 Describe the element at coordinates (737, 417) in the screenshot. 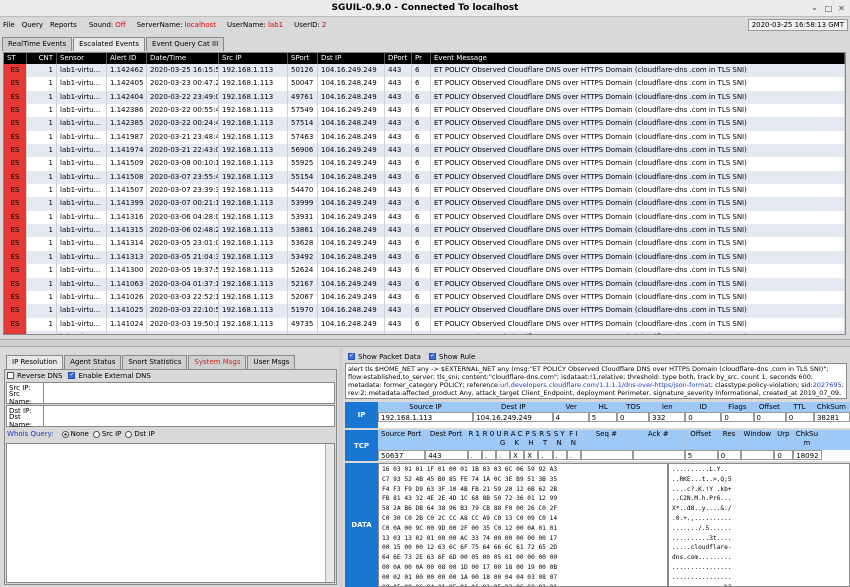

I see `ip-header-field-7: 0` at that location.